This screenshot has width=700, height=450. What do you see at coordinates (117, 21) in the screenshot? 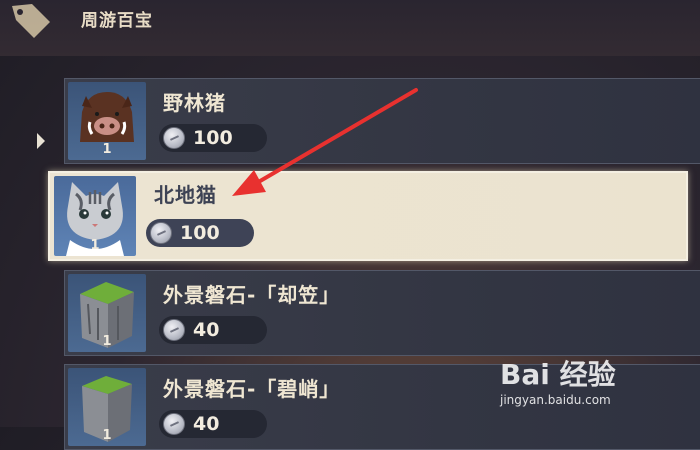
I see `shop-title: 周游百宝` at bounding box center [117, 21].